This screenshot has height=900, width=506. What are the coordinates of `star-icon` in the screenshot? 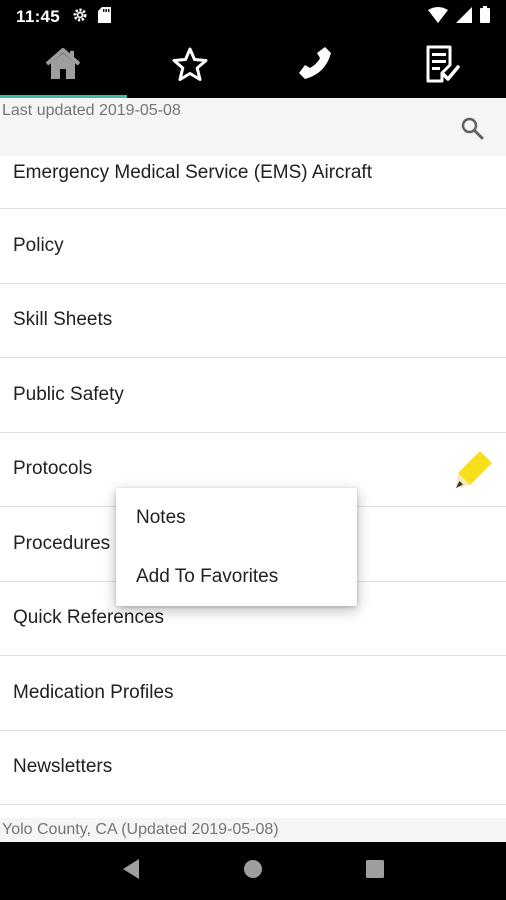 It's located at (190, 66).